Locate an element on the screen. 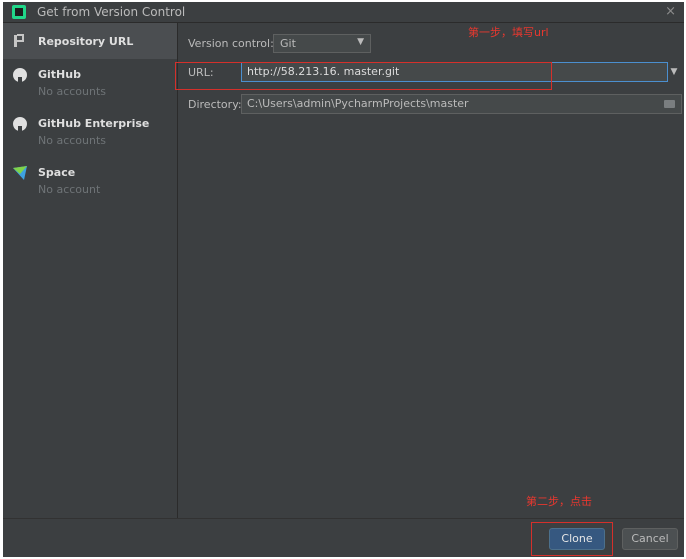  window-title: Get from Version Control is located at coordinates (111, 12).